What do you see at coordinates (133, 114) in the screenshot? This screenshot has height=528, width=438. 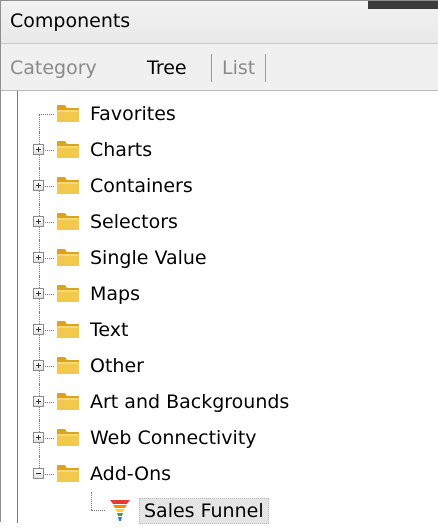 I see `tree-item-label: Favorites` at bounding box center [133, 114].